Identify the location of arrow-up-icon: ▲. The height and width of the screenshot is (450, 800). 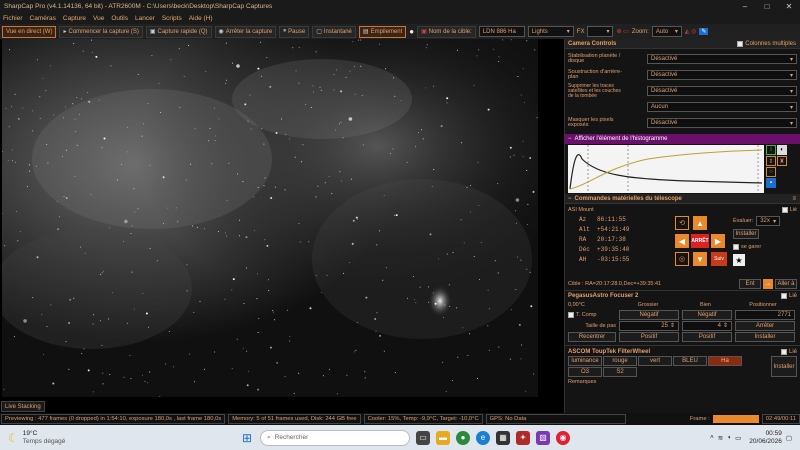
(700, 223).